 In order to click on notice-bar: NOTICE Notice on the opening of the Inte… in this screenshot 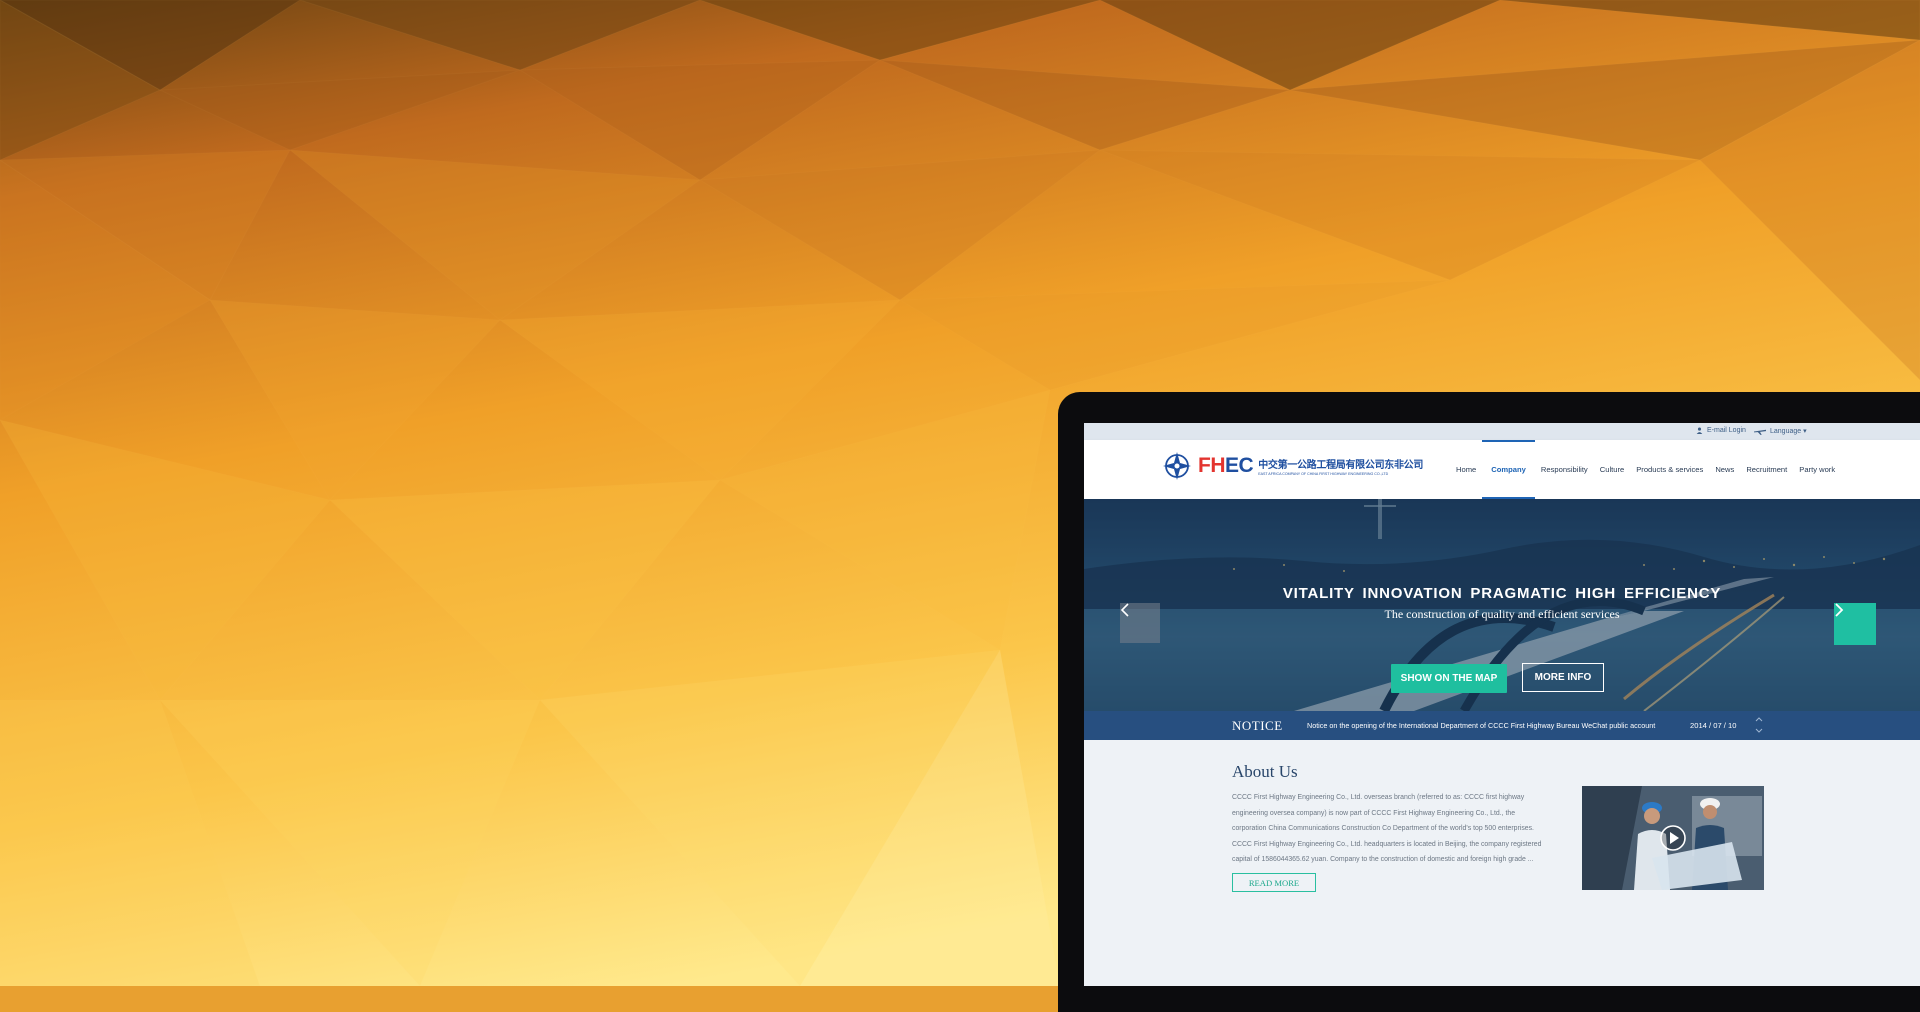, I will do `click(1502, 725)`.